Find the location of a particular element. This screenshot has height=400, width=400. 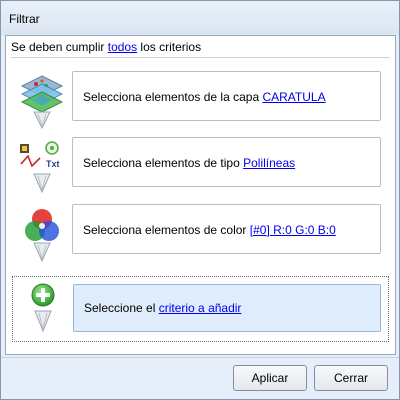

criterion-type-box: Selecciona elementos de tipo Polilíneas is located at coordinates (226, 162).